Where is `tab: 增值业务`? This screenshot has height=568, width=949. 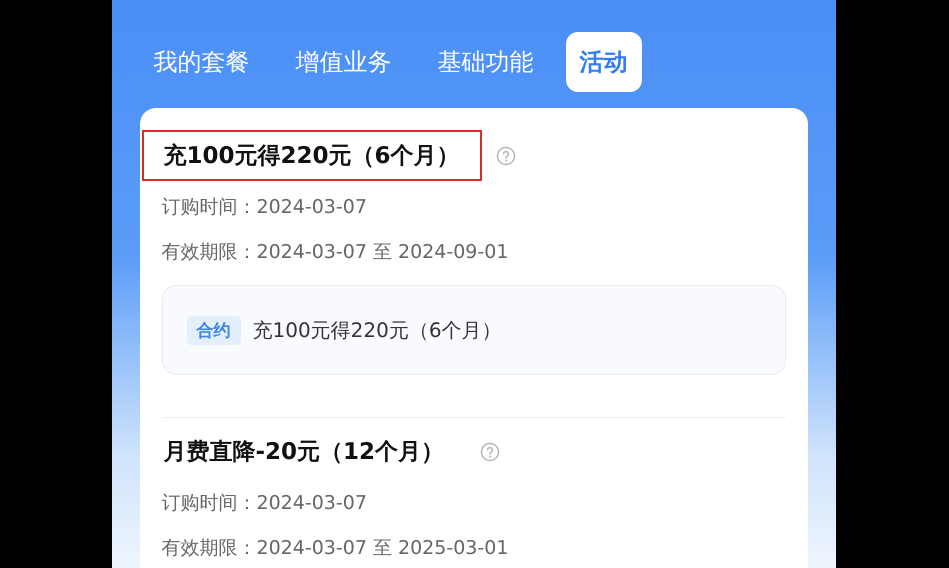 tab: 增值业务 is located at coordinates (344, 62).